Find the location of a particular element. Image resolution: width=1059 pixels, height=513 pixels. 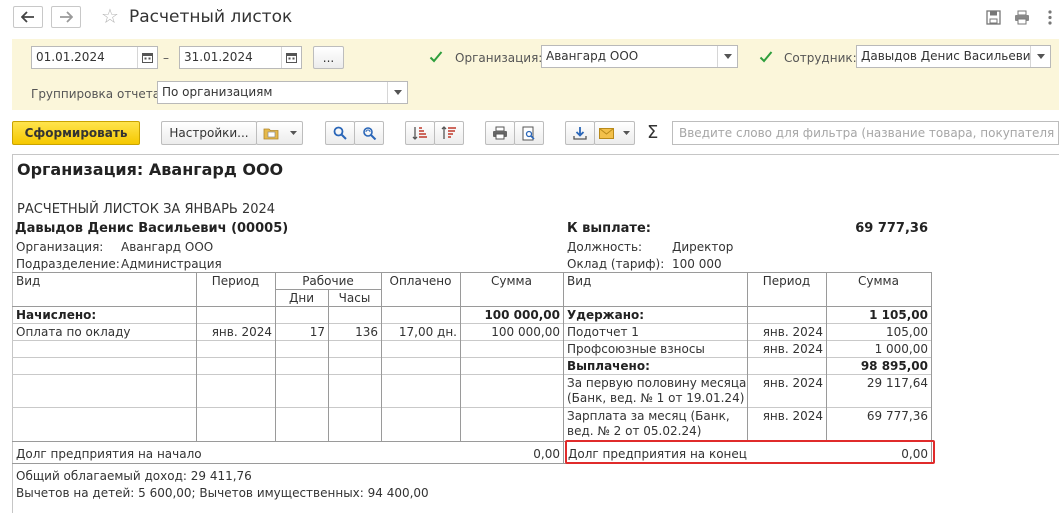

accrual-name: Оплата по окладу is located at coordinates (73, 332).